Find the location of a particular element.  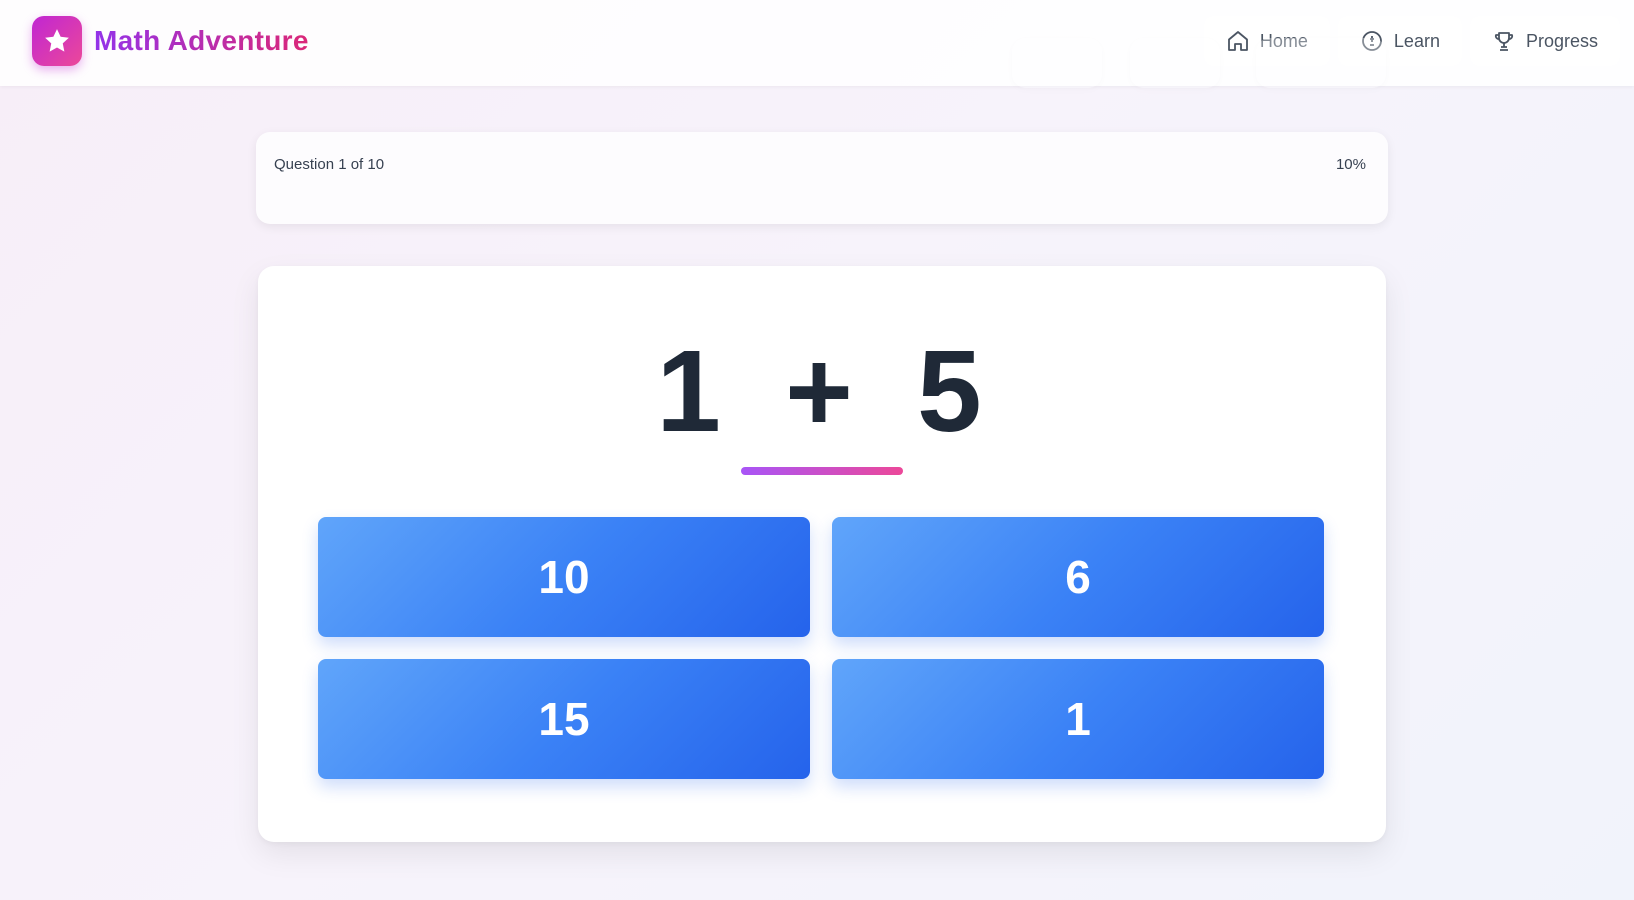

nav-item-progress: Progress is located at coordinates (1544, 41).